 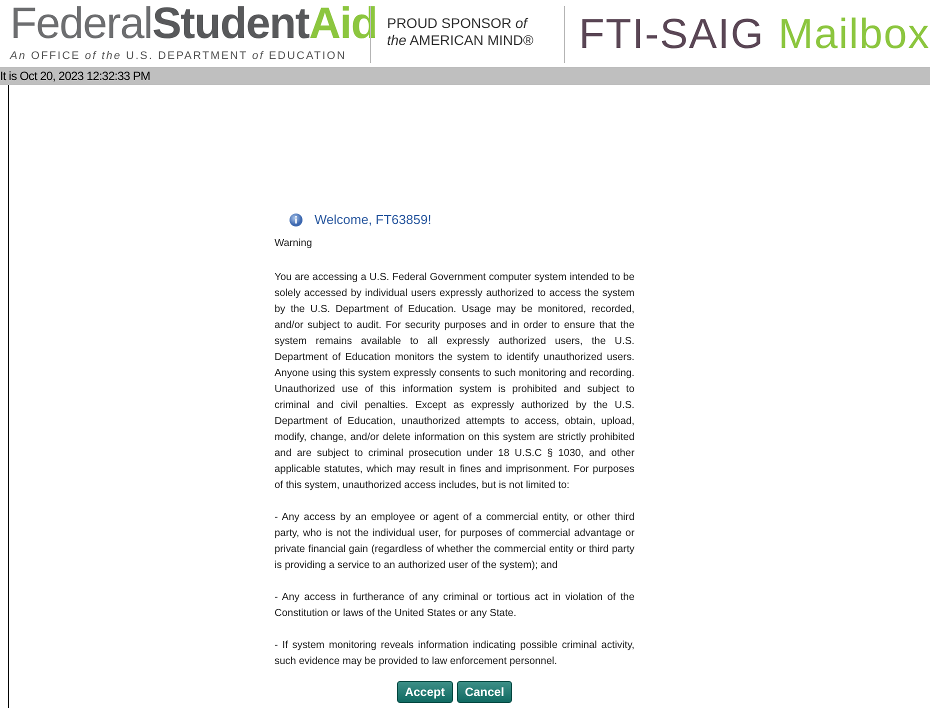 What do you see at coordinates (342, 24) in the screenshot?
I see `logo-word: Aid` at bounding box center [342, 24].